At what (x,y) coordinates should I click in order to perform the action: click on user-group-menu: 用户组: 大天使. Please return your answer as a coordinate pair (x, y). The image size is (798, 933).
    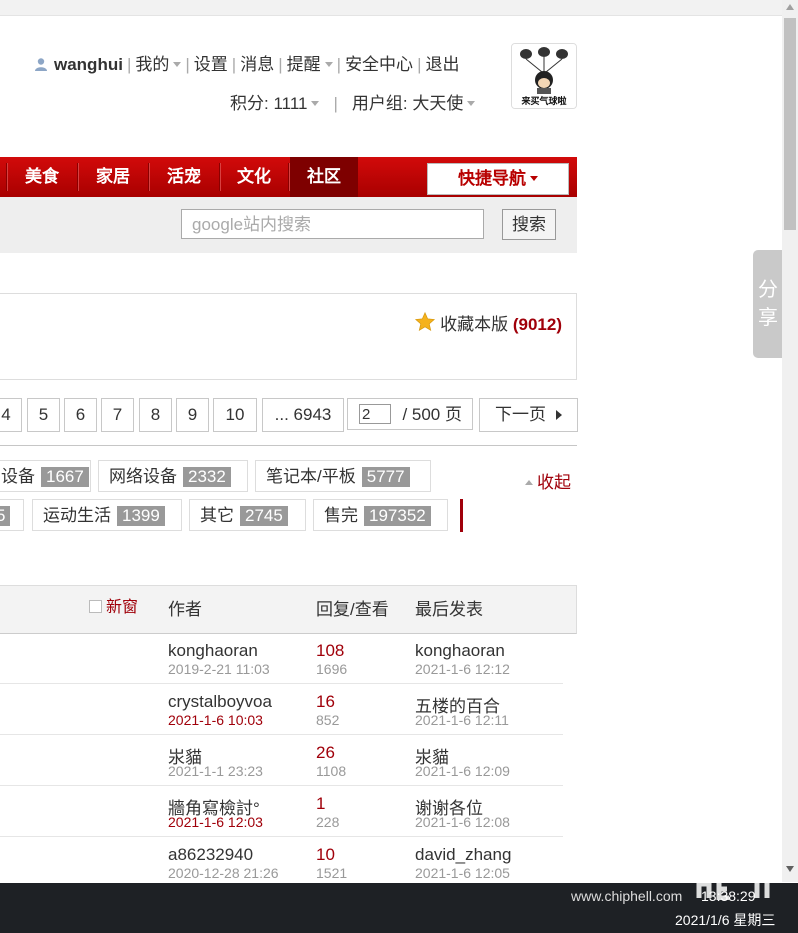
    Looking at the image, I should click on (407, 103).